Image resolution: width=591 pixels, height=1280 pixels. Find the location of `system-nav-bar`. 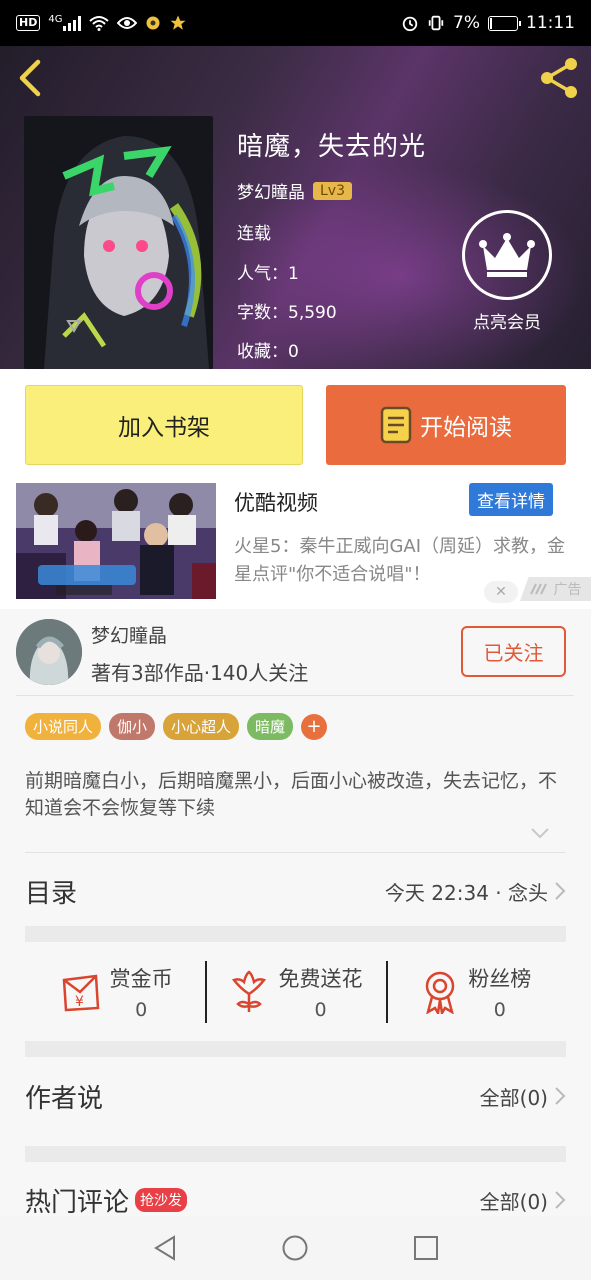

system-nav-bar is located at coordinates (295, 1248).